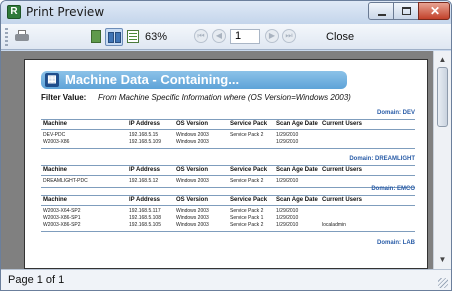 This screenshot has width=452, height=291. What do you see at coordinates (272, 36) in the screenshot?
I see `next-page-button: ▶` at bounding box center [272, 36].